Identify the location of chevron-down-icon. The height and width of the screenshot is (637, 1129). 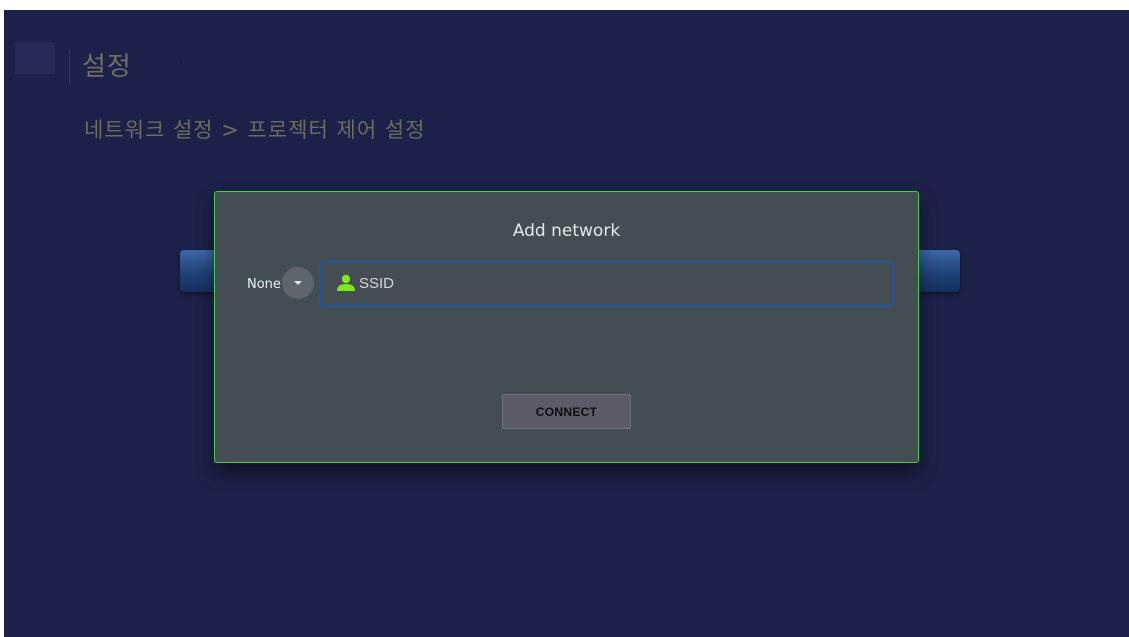
(298, 283).